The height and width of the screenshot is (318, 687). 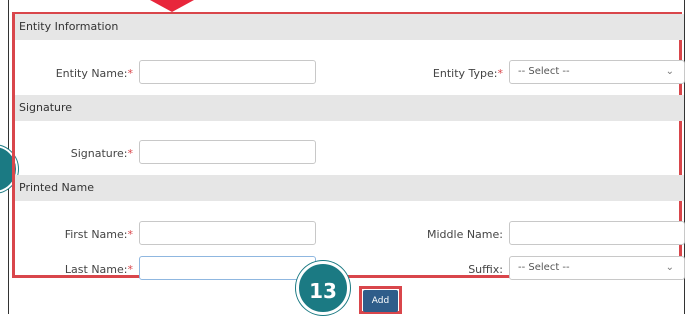 What do you see at coordinates (99, 234) in the screenshot?
I see `first-name-label: First Name:*` at bounding box center [99, 234].